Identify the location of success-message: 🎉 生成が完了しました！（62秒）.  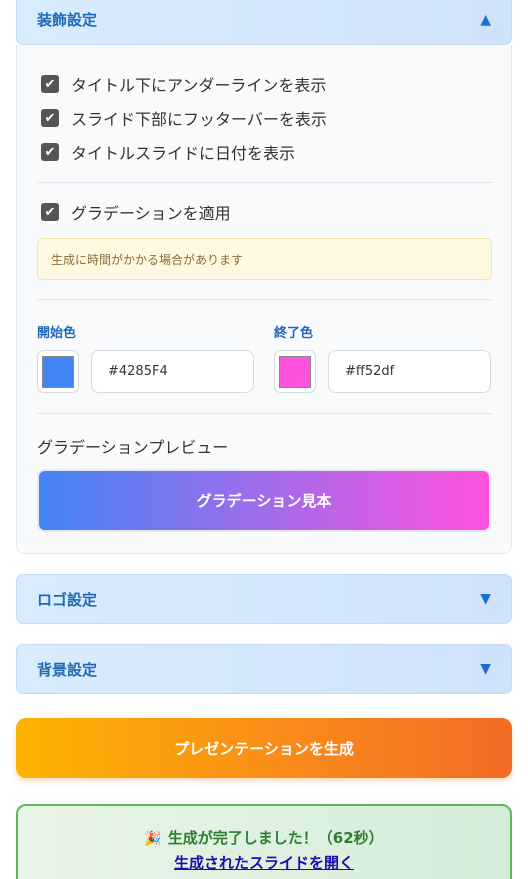
(264, 837).